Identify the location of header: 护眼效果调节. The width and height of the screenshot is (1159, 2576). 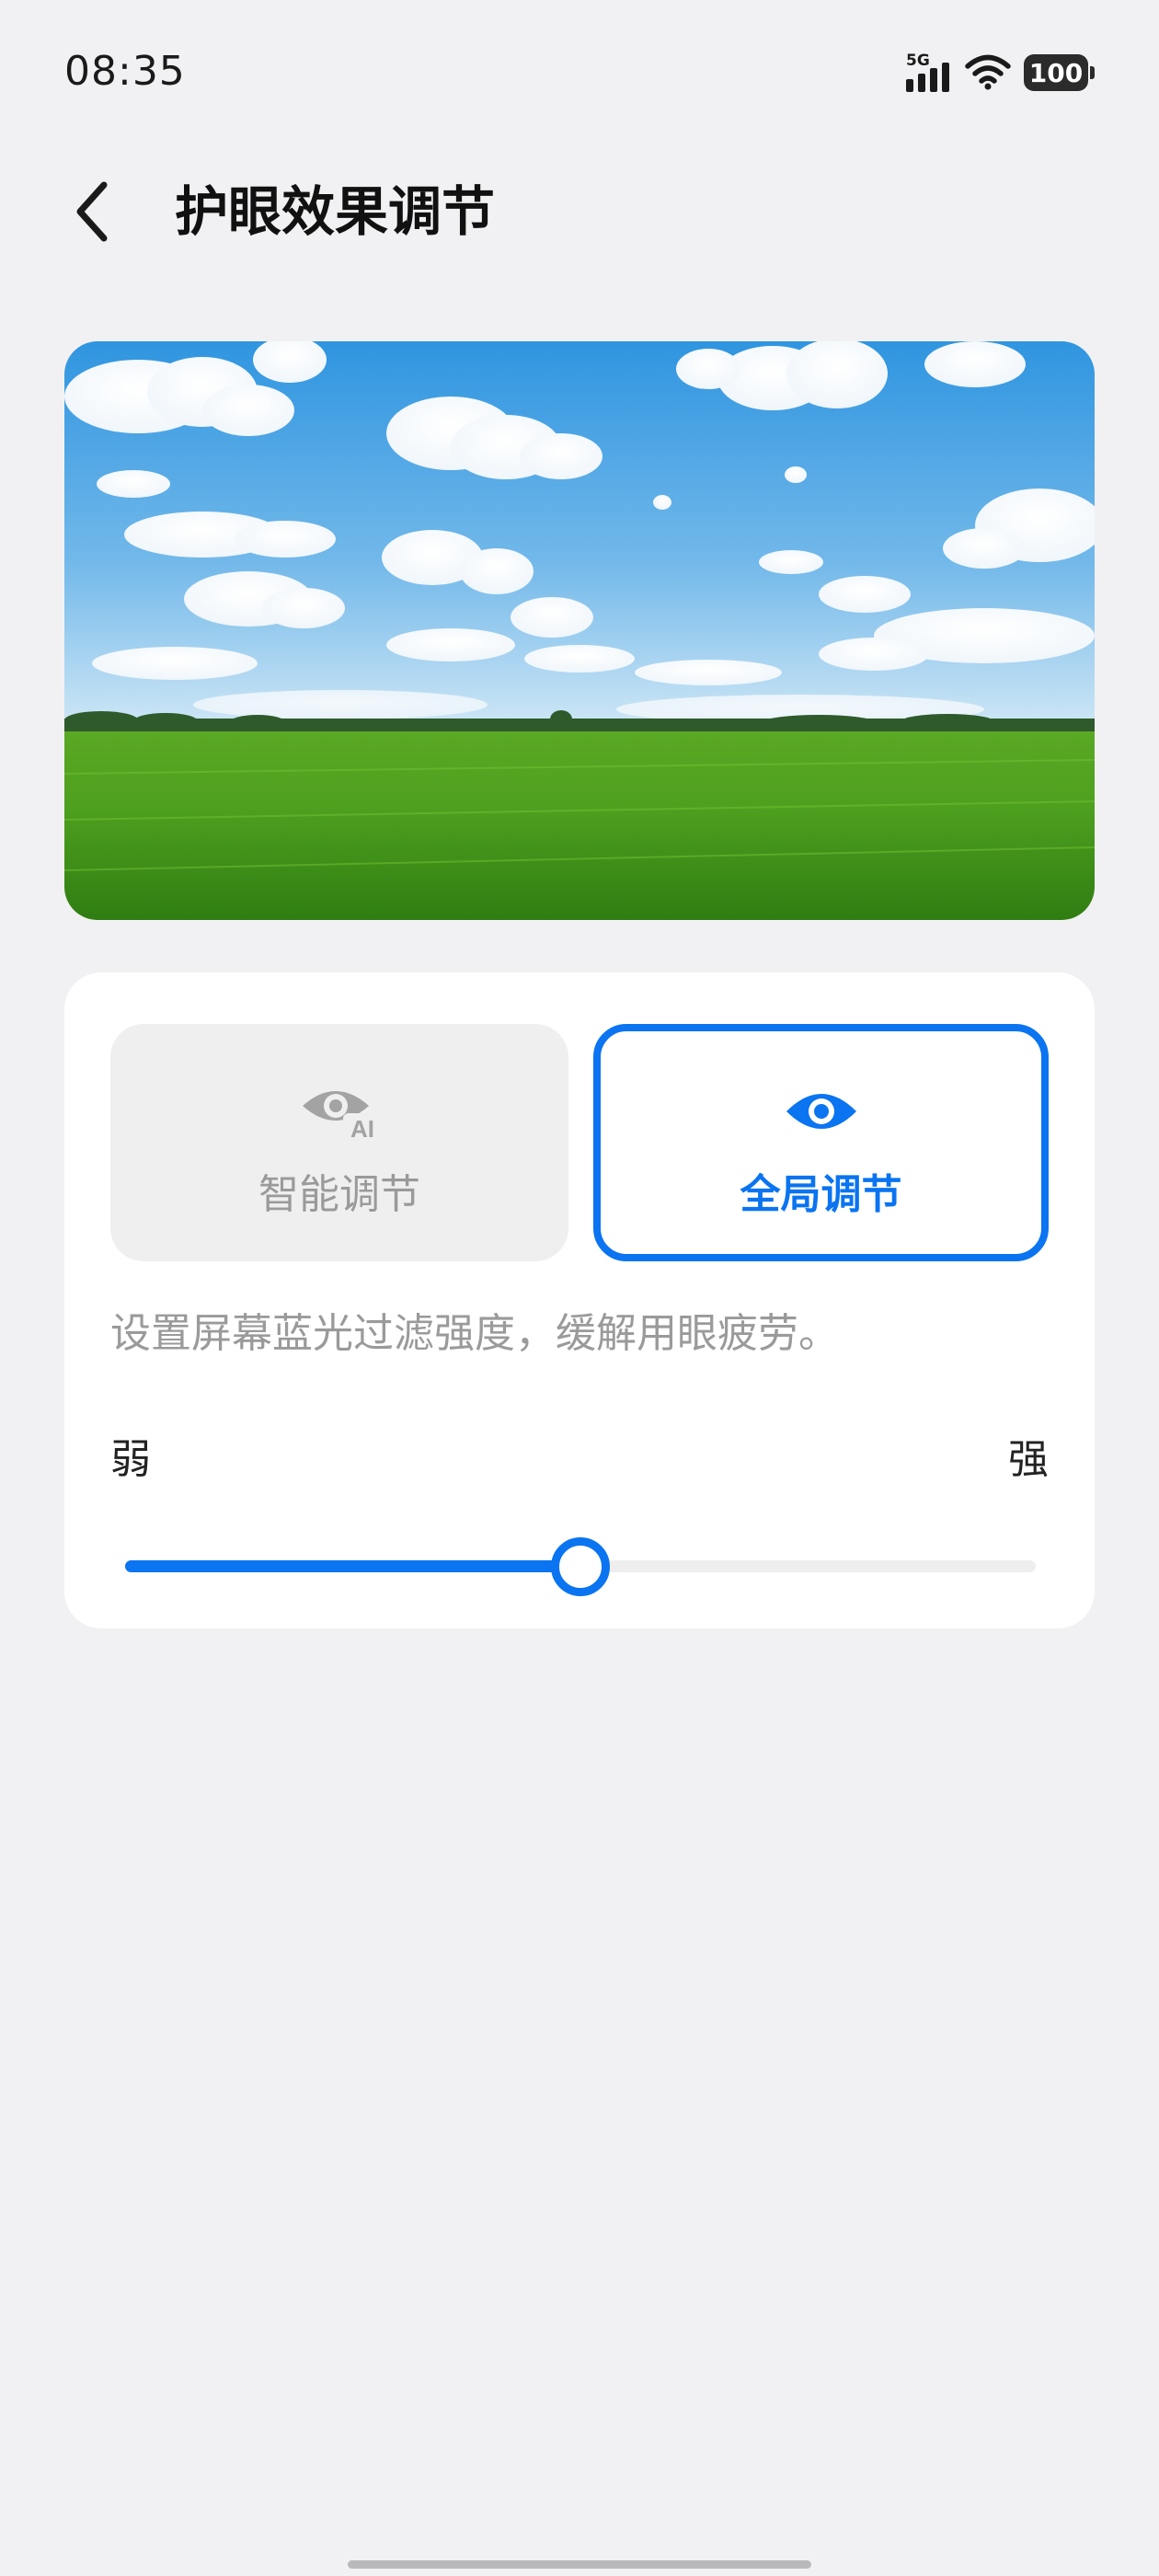
(579, 211).